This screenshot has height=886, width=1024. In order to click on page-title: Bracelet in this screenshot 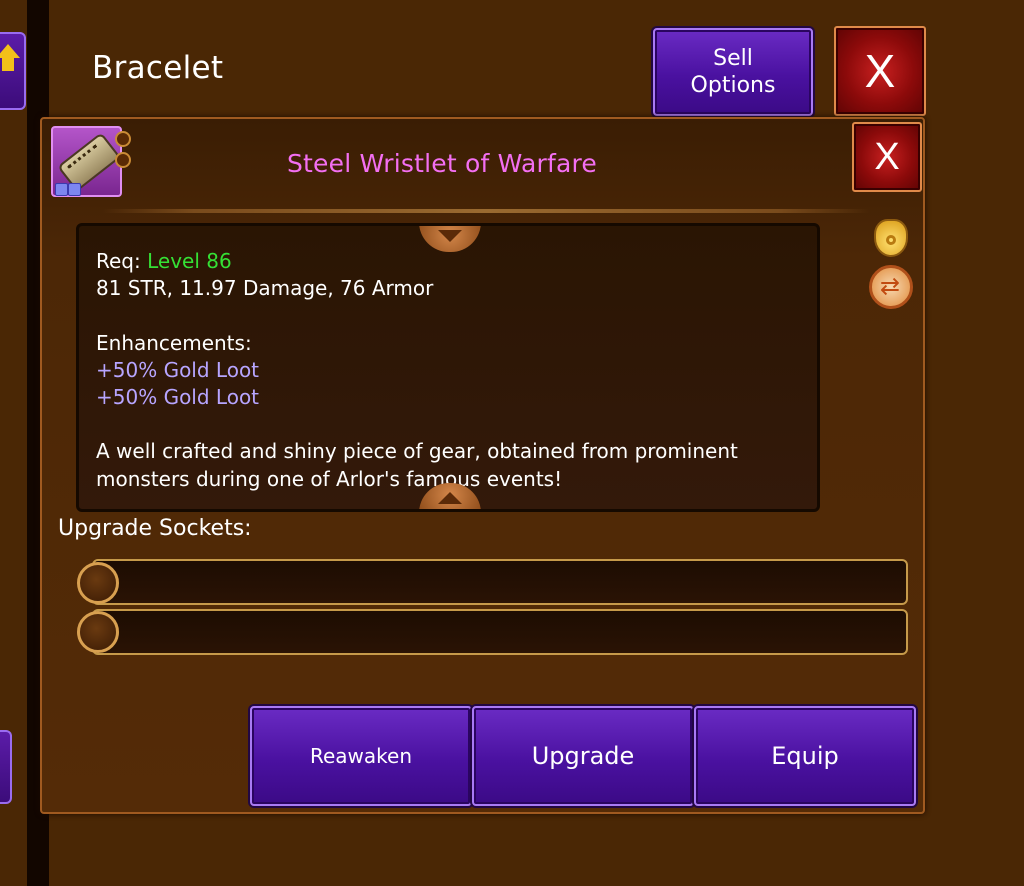, I will do `click(158, 68)`.